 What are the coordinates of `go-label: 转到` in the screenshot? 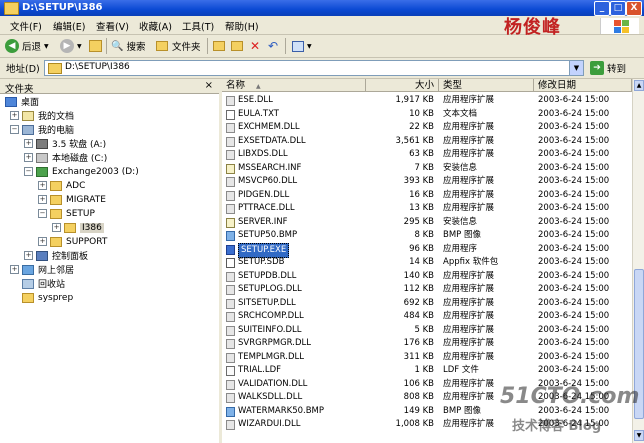 It's located at (617, 69).